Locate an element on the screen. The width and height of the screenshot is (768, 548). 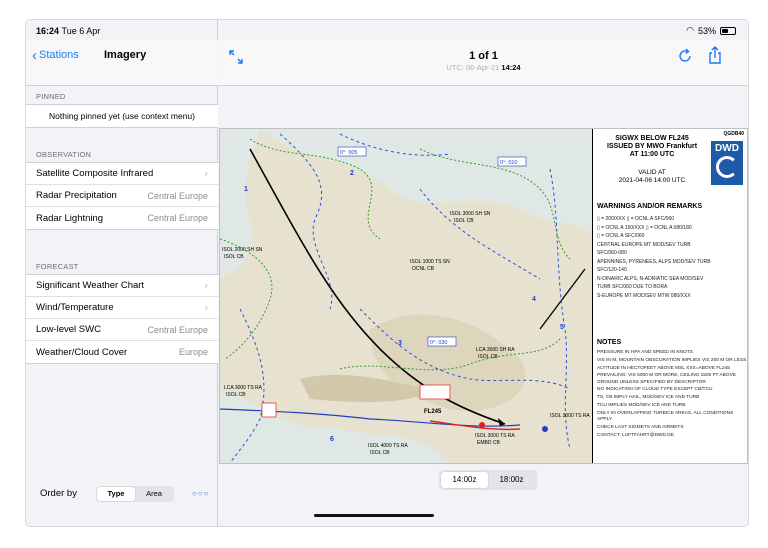
map-label: EMBD CB is located at coordinates (488, 443).